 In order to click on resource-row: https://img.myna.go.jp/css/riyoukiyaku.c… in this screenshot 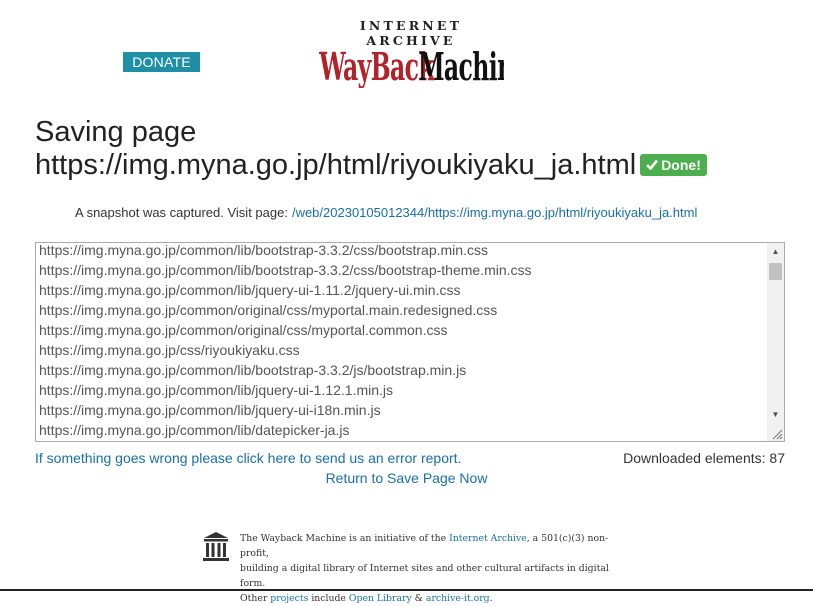, I will do `click(169, 350)`.